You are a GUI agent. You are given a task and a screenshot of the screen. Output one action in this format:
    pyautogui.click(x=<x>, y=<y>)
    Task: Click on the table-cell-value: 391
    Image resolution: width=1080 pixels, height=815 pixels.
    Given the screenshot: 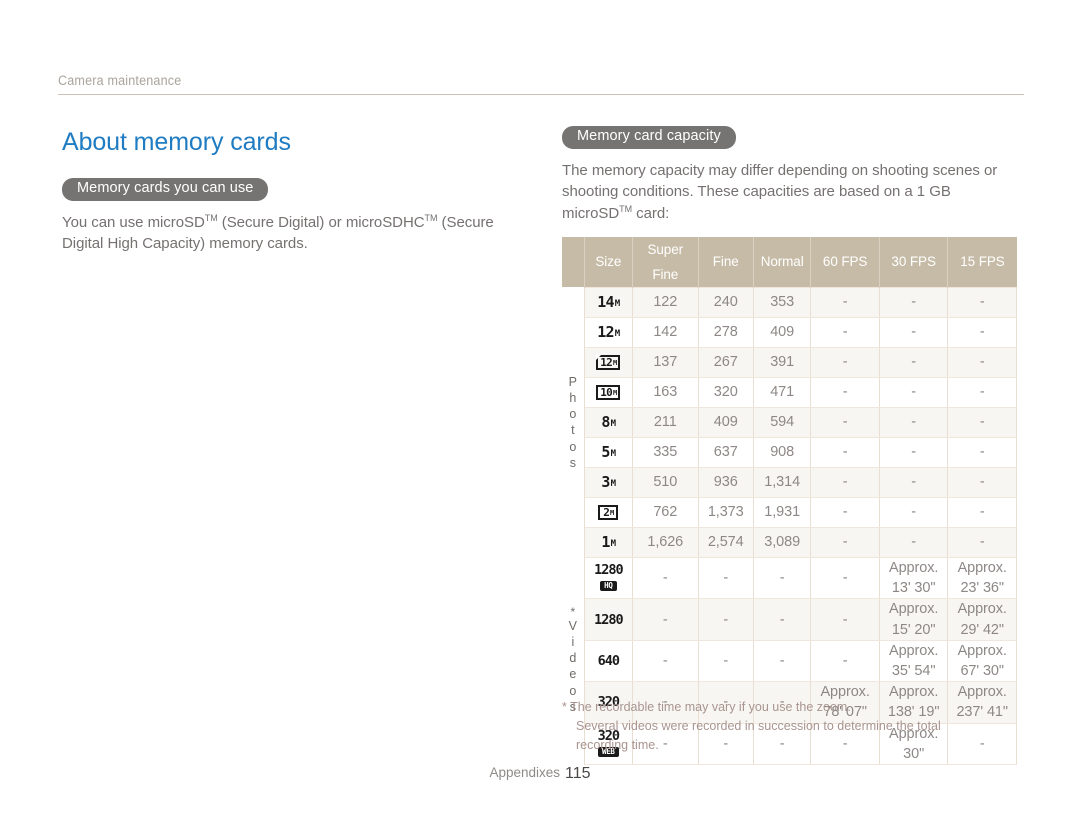 What is the action you would take?
    pyautogui.click(x=782, y=362)
    